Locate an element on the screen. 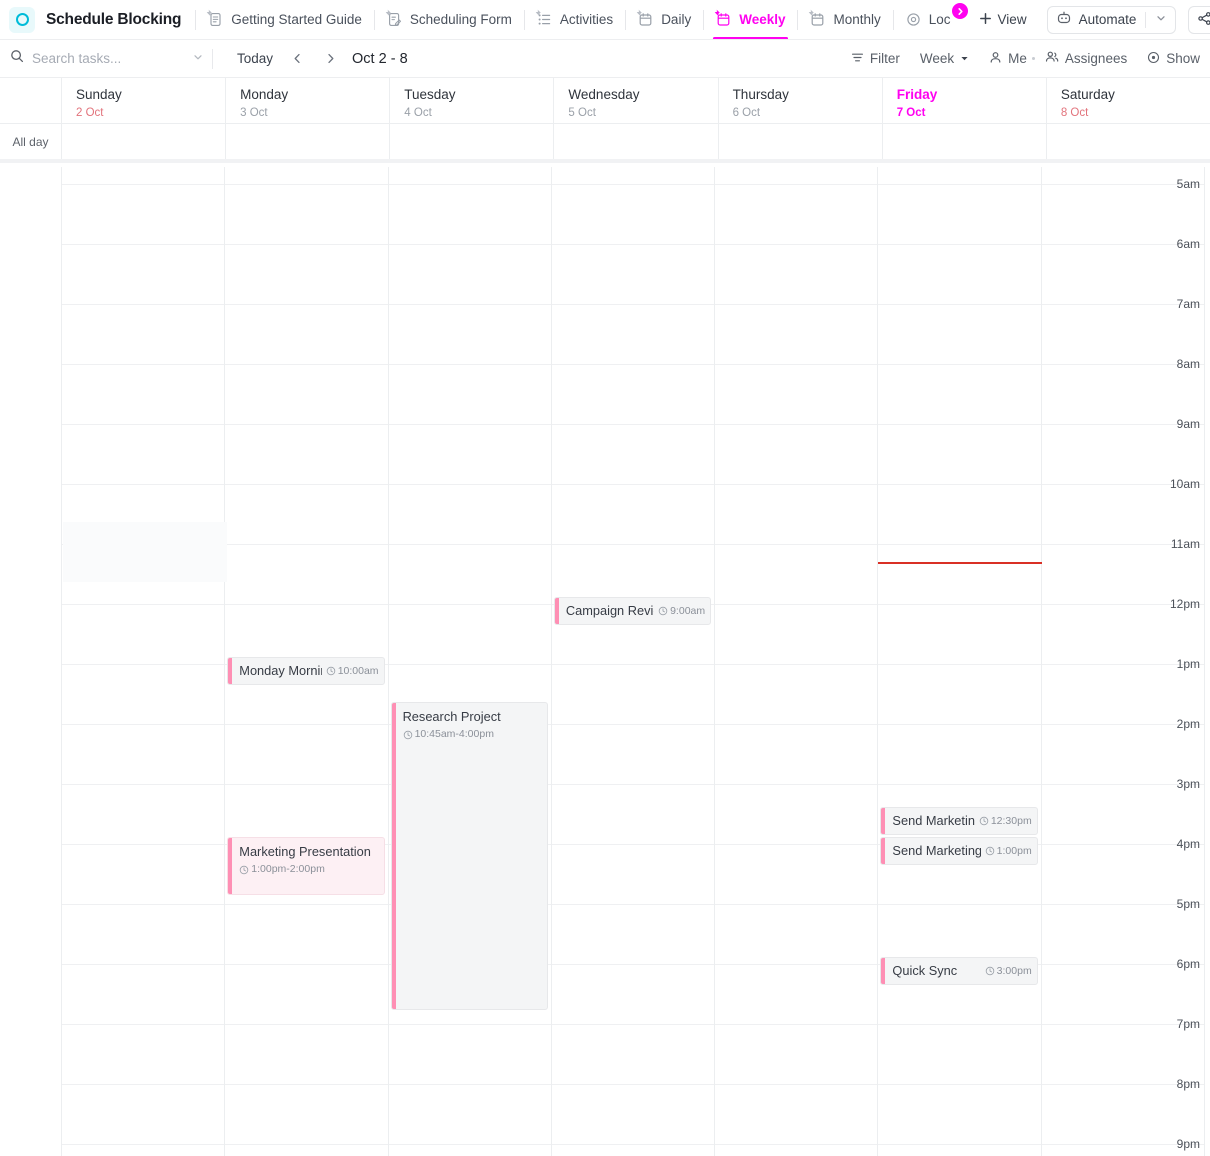 This screenshot has height=1156, width=1210. assignees-label: Assignees is located at coordinates (1096, 58).